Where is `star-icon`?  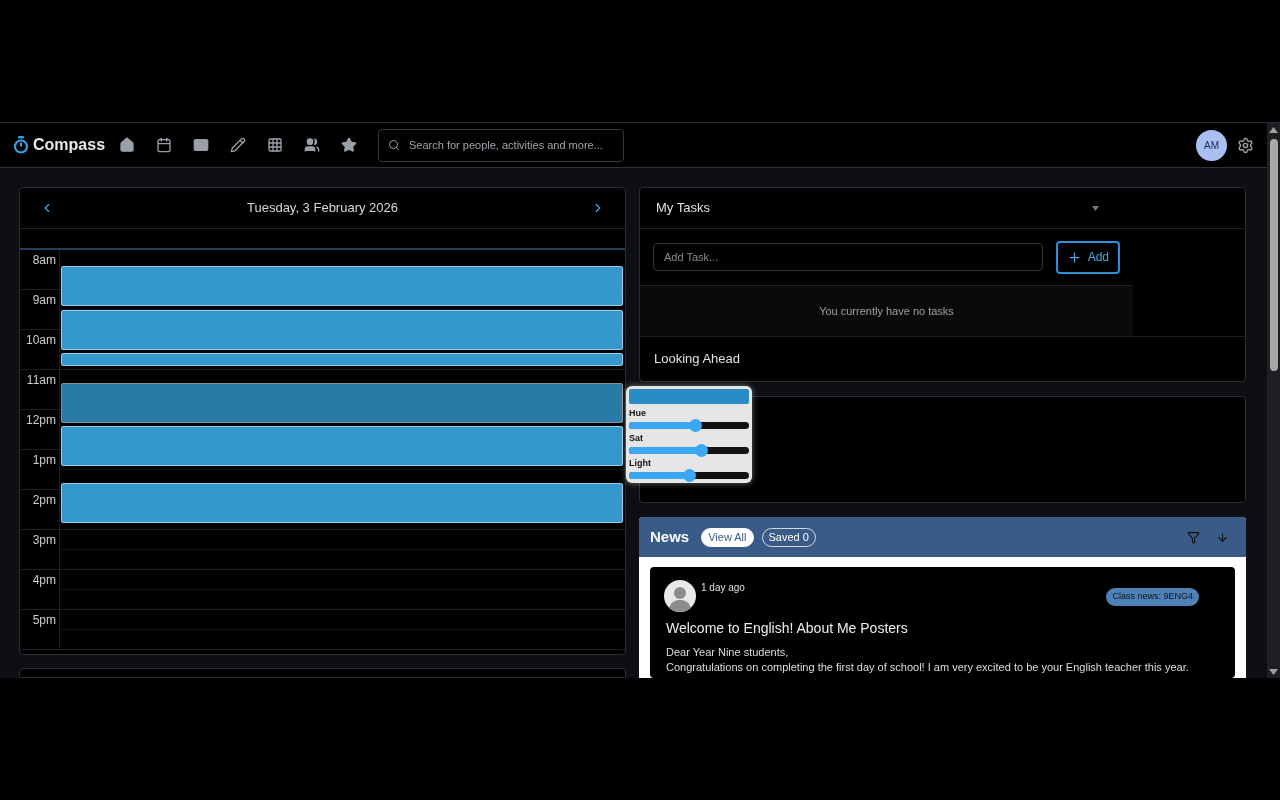 star-icon is located at coordinates (349, 145).